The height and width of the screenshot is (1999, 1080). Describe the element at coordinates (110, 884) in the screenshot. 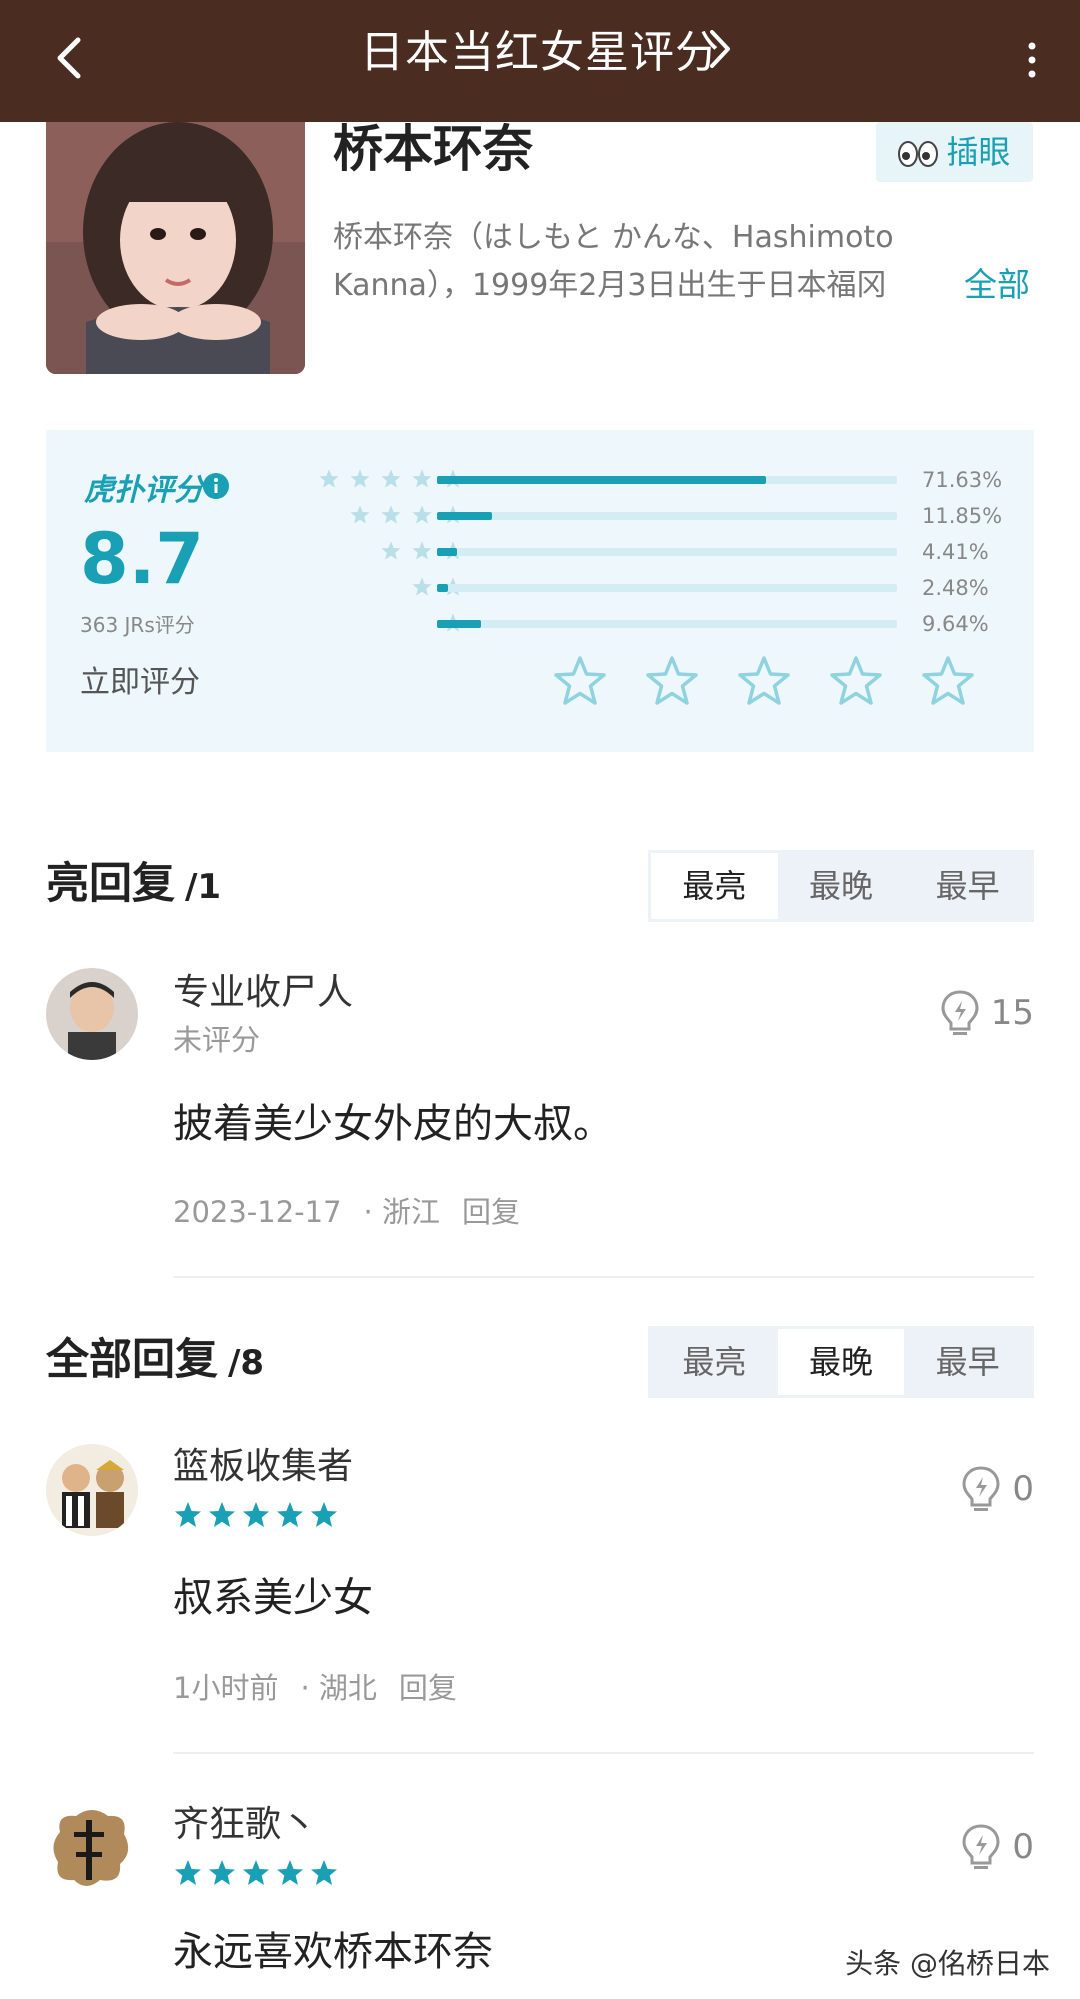

I see `hot-replies-label: 亮回复` at that location.